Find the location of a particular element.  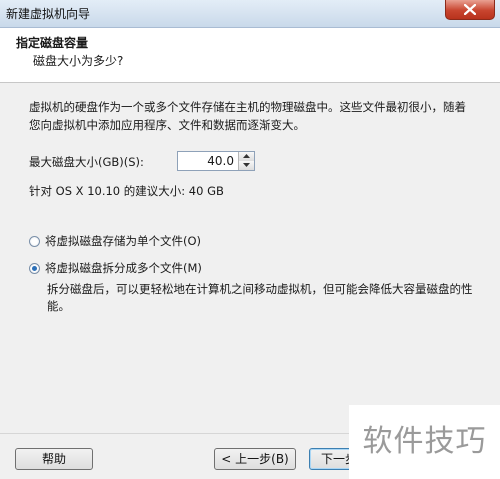

watermark-text: 软件技巧 is located at coordinates (424, 442).